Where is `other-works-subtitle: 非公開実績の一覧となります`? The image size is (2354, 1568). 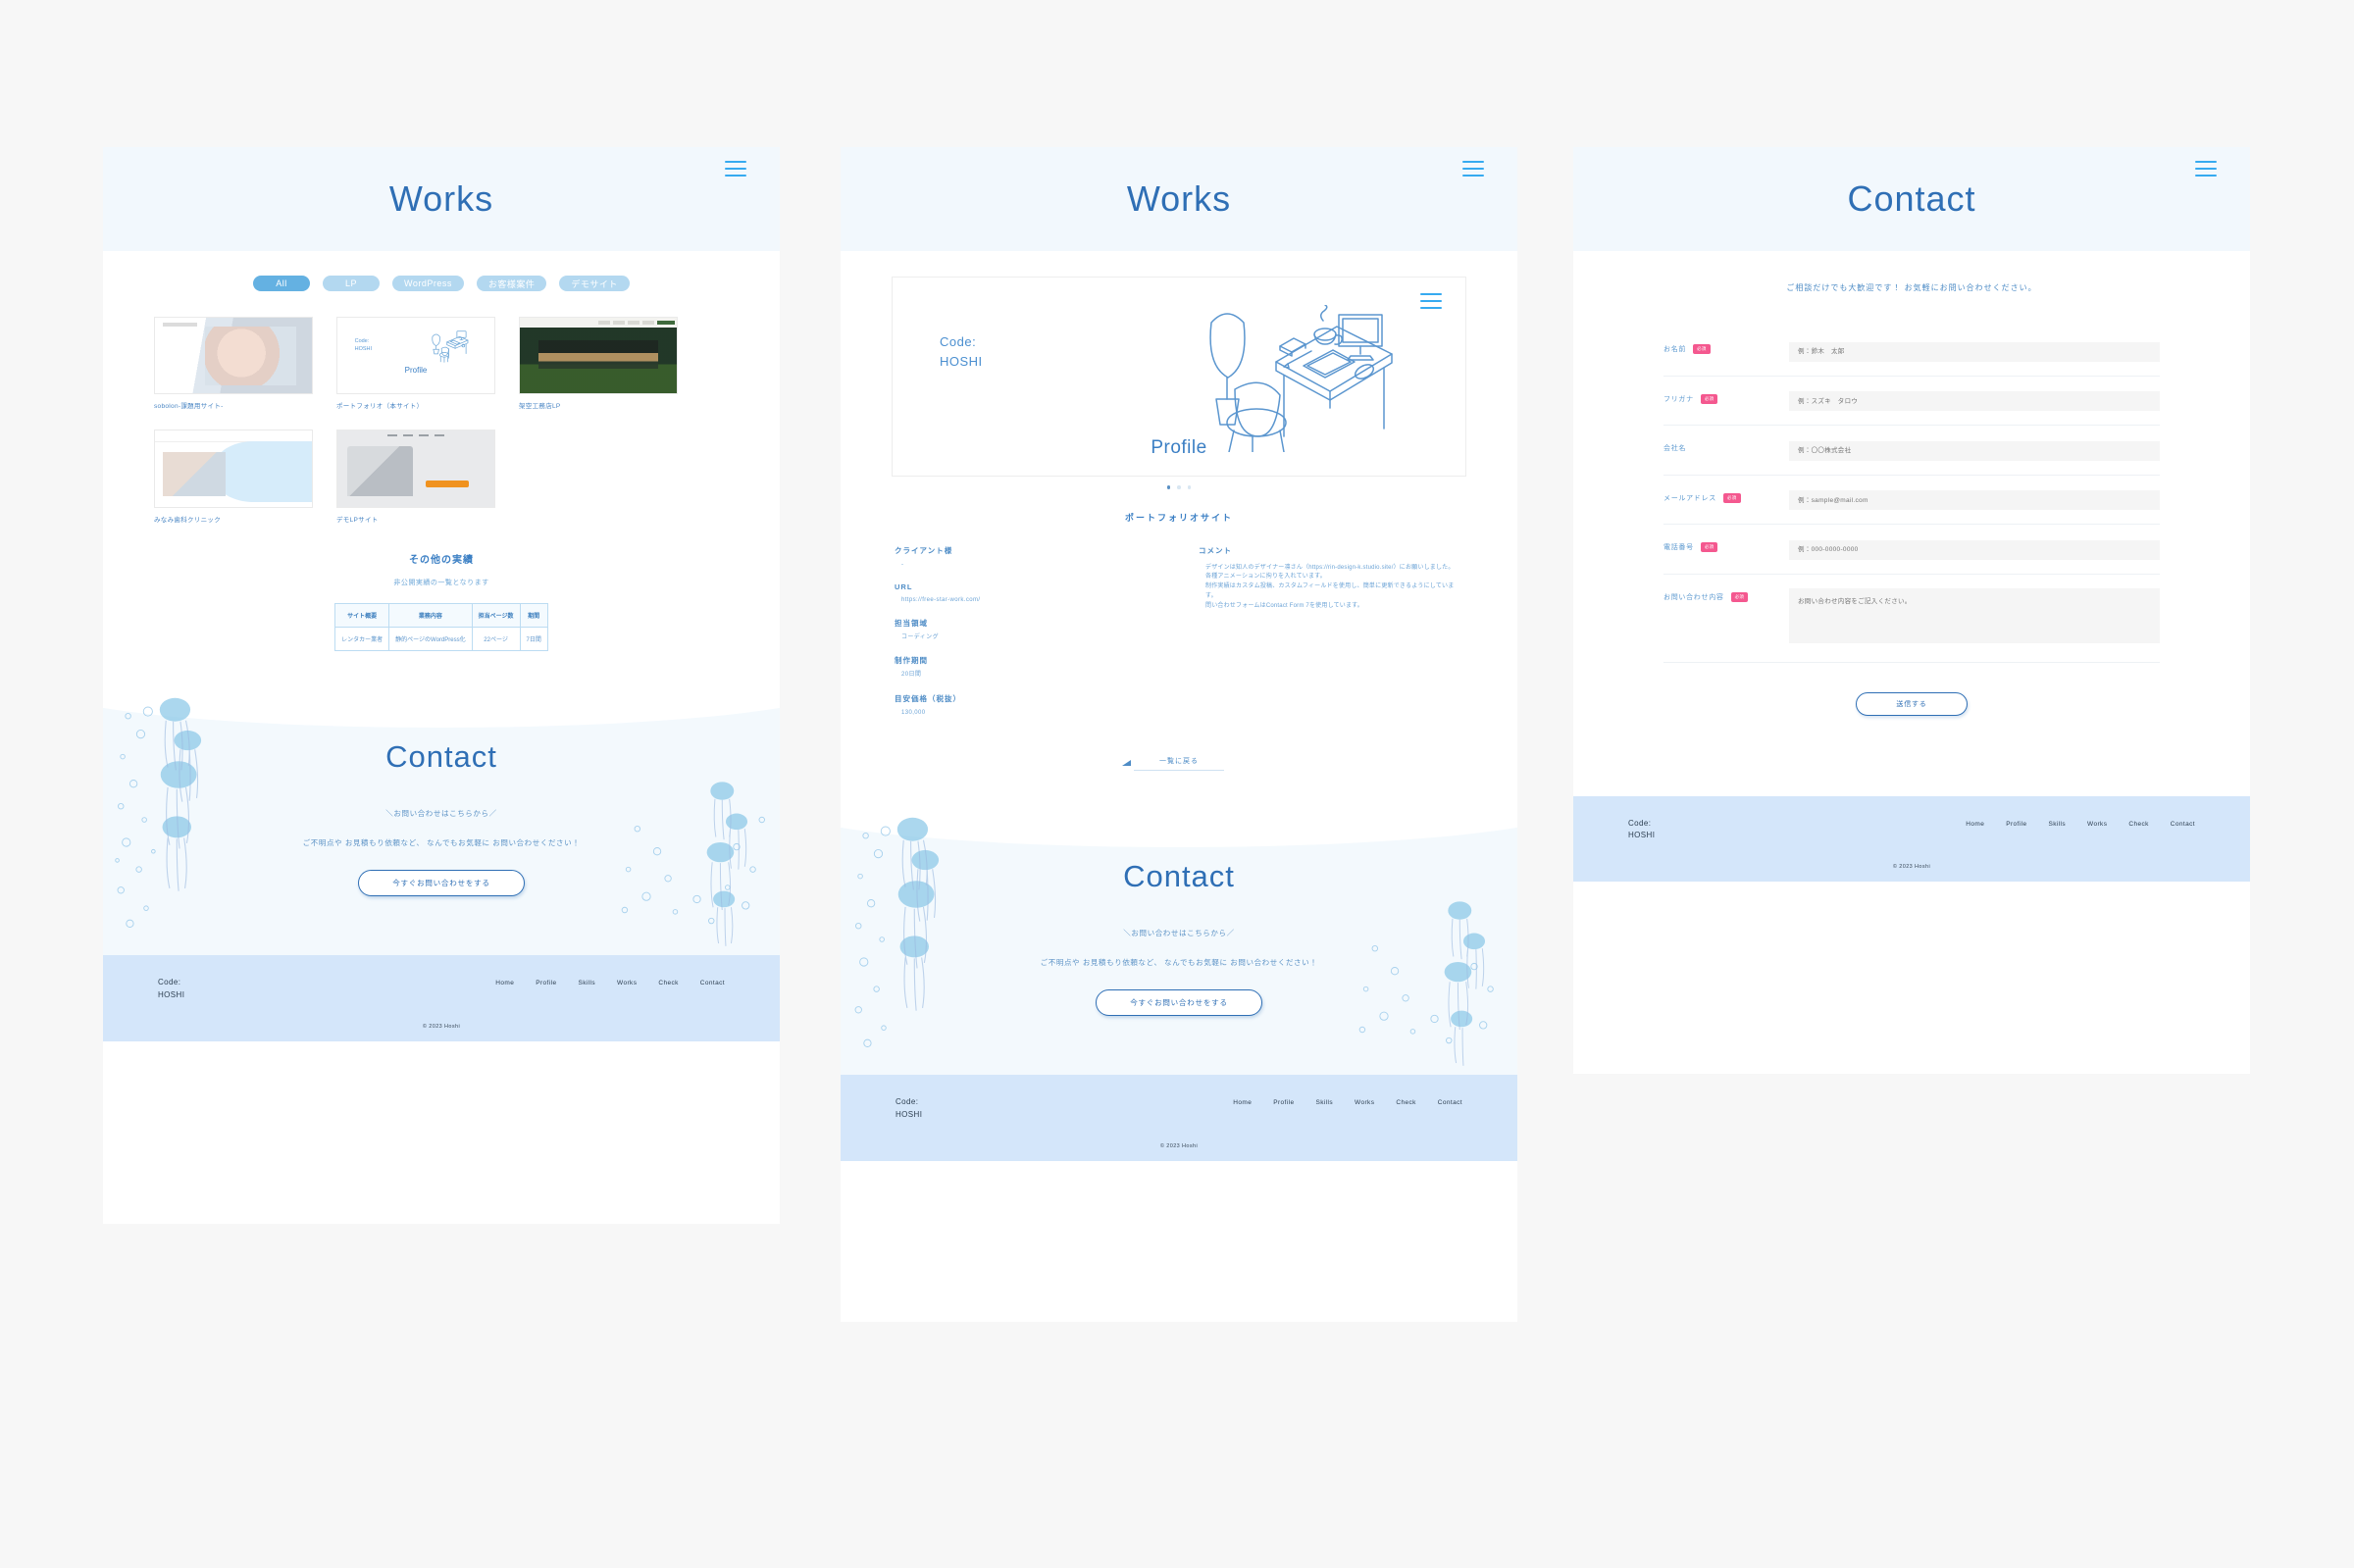
other-works-subtitle: 非公開実績の一覧となります is located at coordinates (441, 583).